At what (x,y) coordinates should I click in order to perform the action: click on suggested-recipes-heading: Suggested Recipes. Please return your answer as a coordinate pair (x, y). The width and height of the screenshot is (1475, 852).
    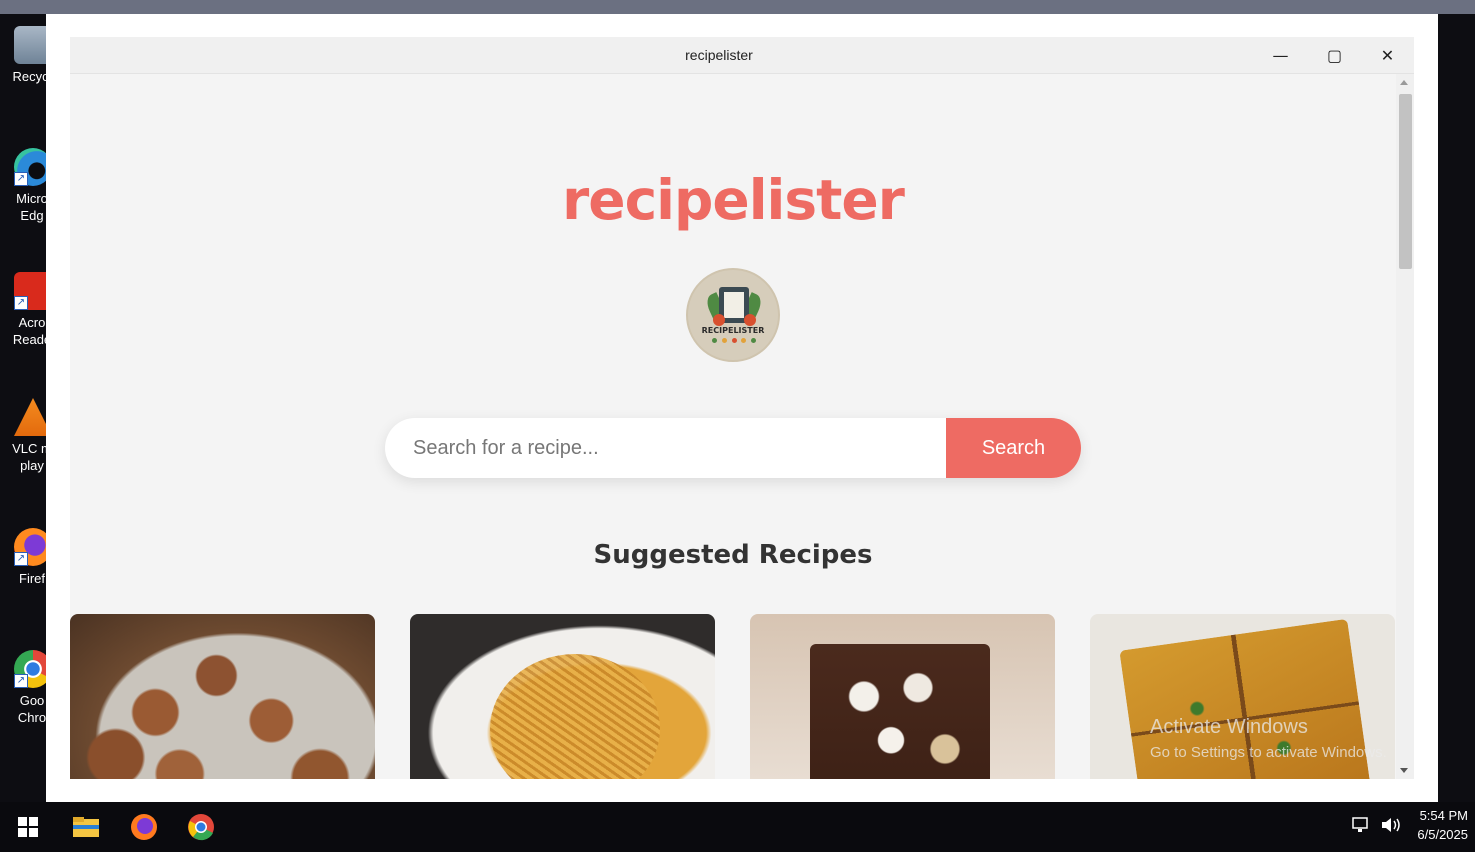
    Looking at the image, I should click on (733, 555).